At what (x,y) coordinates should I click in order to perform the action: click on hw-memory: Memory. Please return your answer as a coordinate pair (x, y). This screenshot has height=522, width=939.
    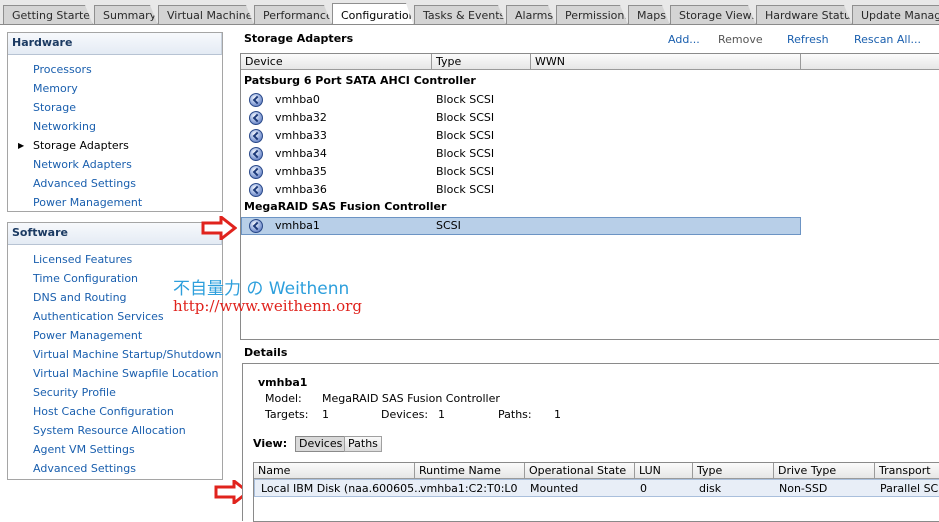
    Looking at the image, I should click on (55, 88).